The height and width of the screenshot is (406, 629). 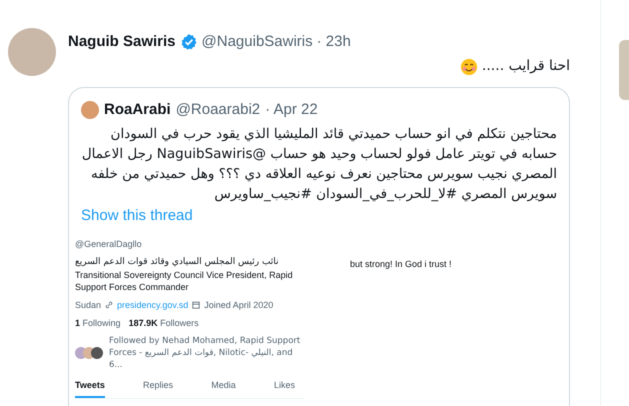 I want to click on profile-tab: Likes, so click(x=284, y=387).